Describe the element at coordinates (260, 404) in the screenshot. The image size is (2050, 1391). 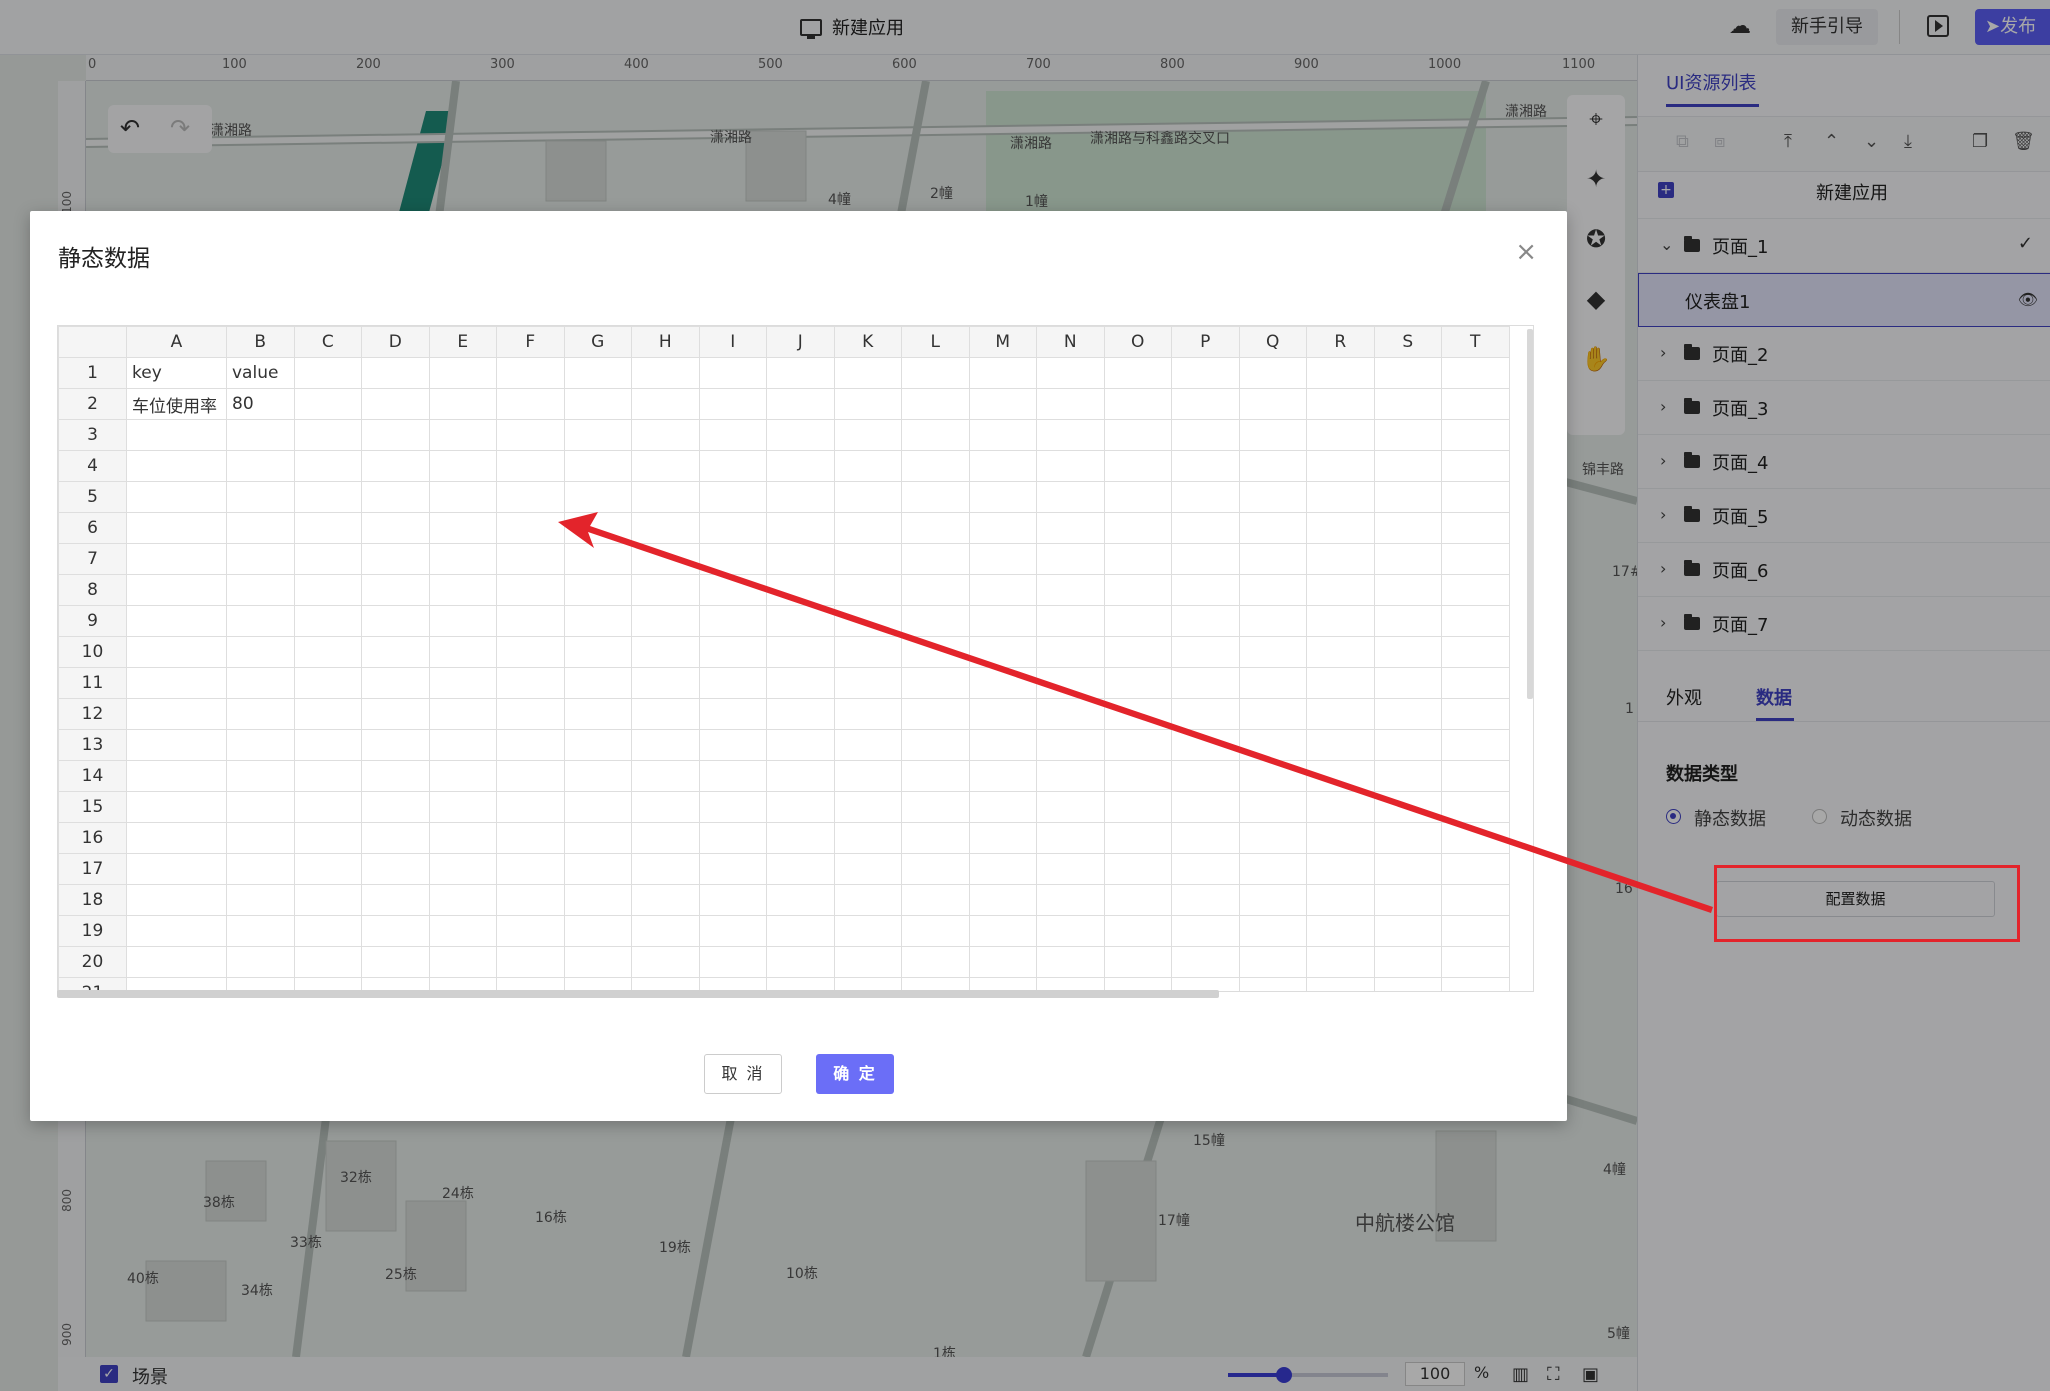
I see `sheet-cell: 80` at that location.